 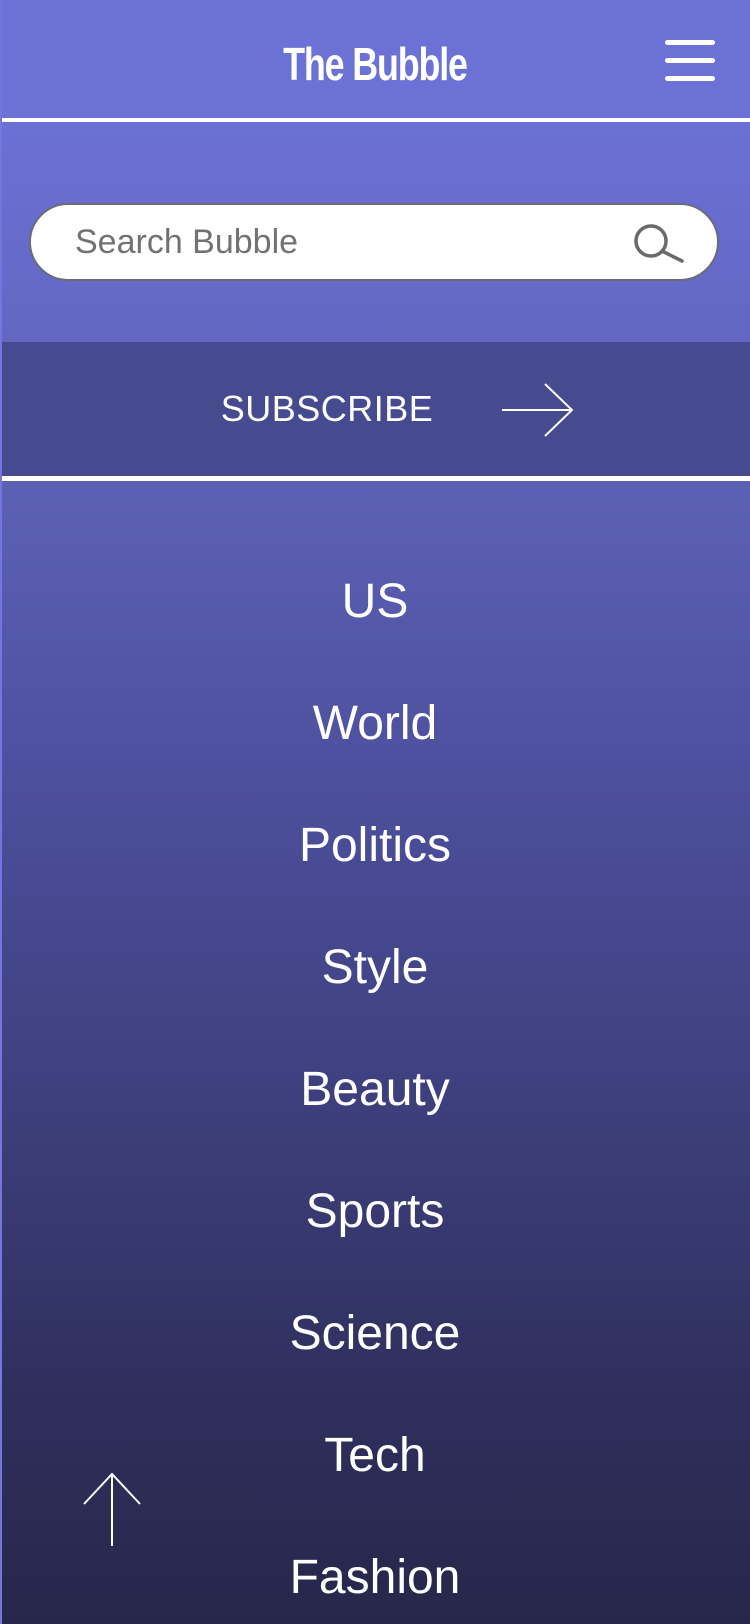 I want to click on nav-item-world: World, so click(x=375, y=724).